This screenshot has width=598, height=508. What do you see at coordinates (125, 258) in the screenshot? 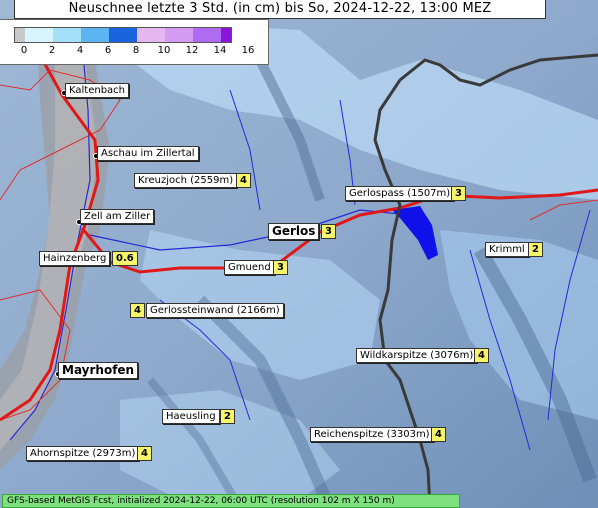
I see `value-badge-hainzenberg: 0.6` at bounding box center [125, 258].